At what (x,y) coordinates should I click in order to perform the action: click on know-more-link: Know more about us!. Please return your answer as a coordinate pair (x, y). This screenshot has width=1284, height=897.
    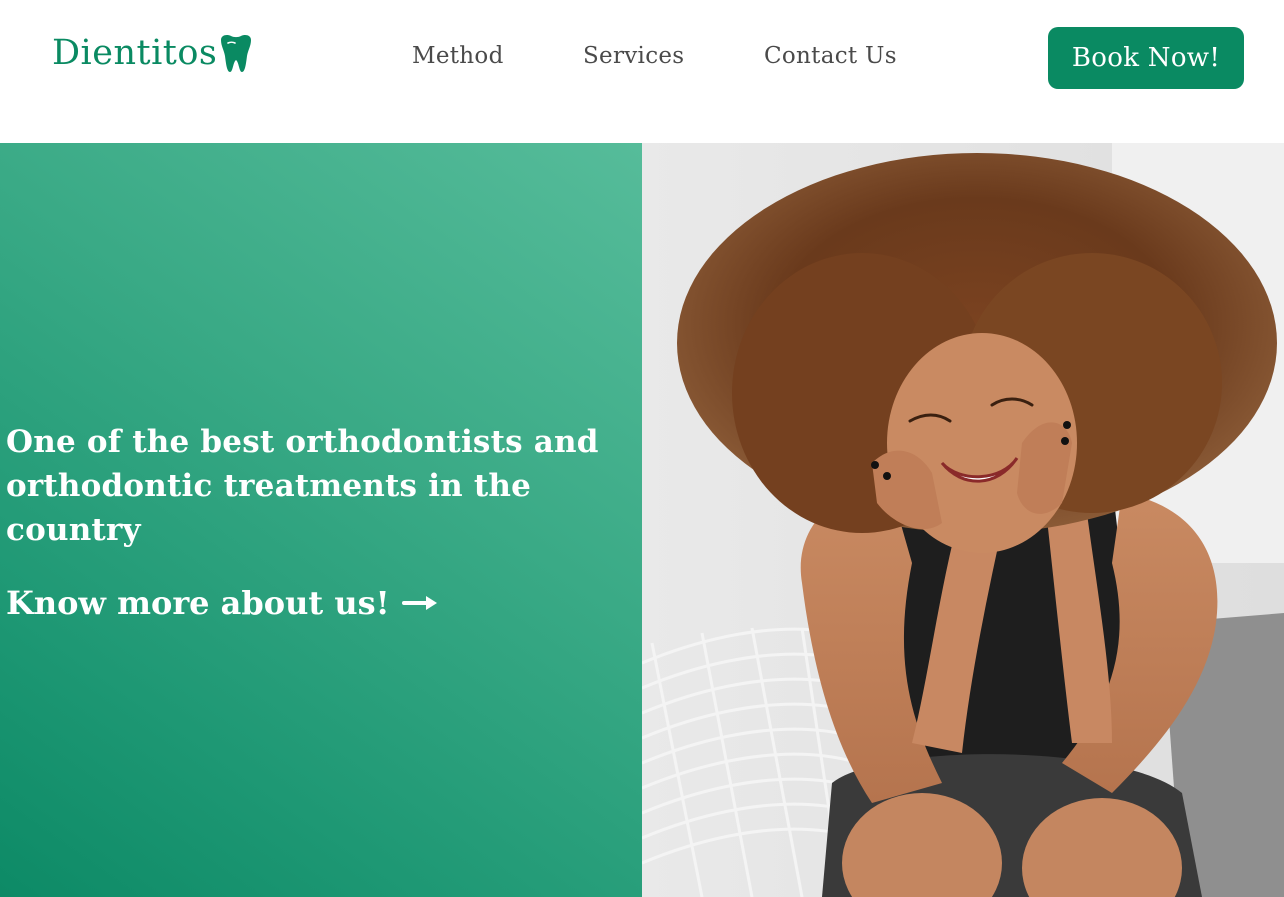
    Looking at the image, I should click on (223, 603).